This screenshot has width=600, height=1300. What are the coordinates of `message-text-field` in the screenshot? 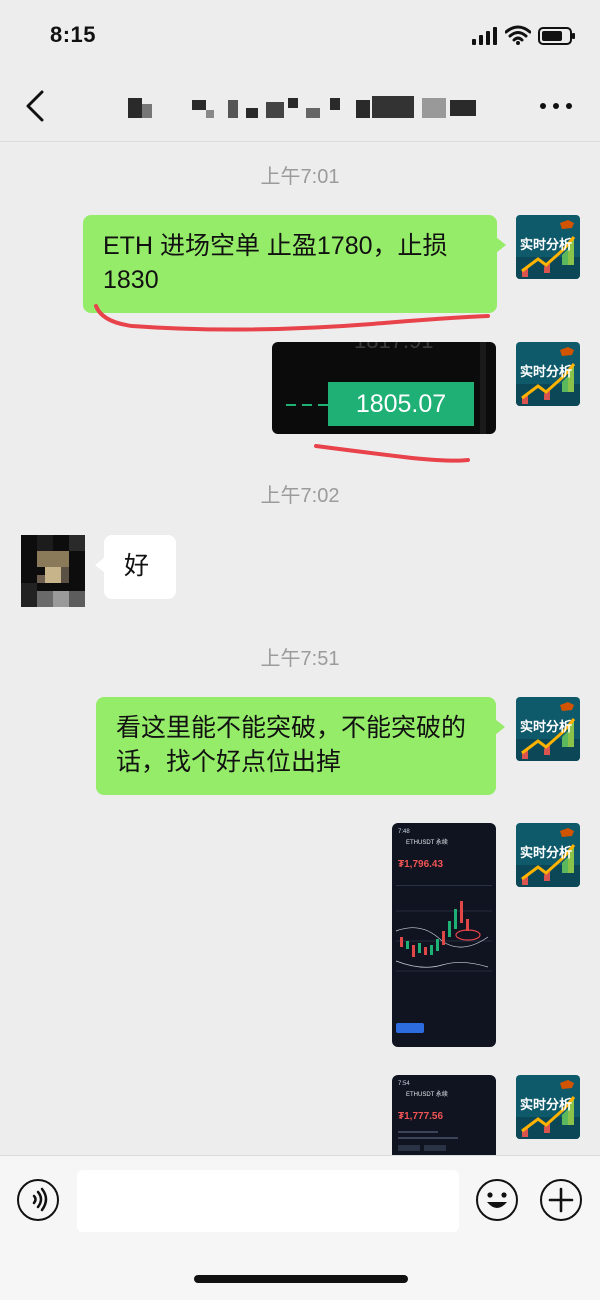 It's located at (268, 1201).